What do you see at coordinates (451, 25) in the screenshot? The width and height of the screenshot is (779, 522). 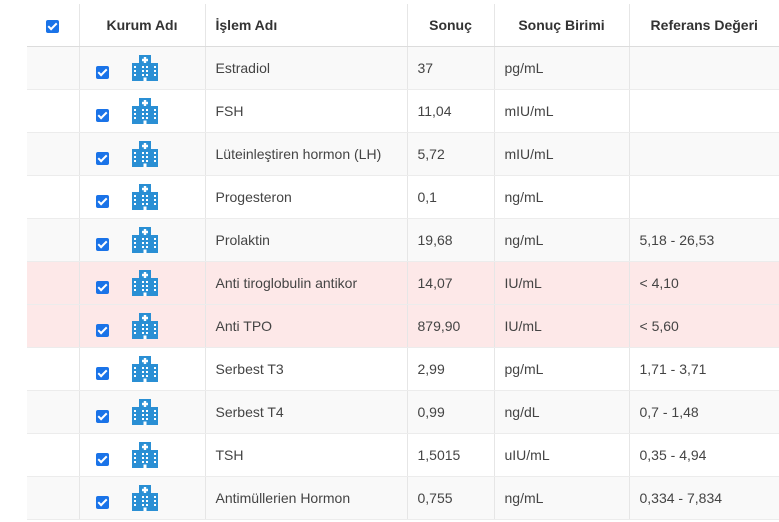 I see `column-header-sonuc: Sonuç` at bounding box center [451, 25].